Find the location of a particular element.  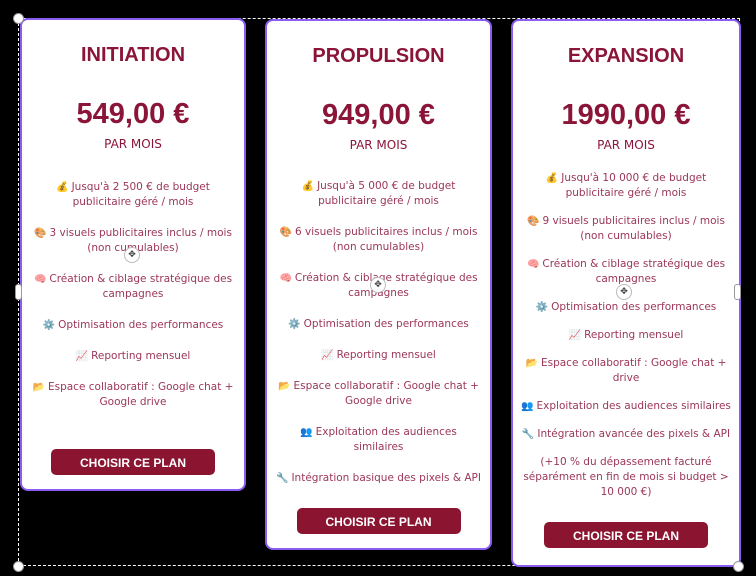

plan-price: 1990,00 € is located at coordinates (626, 115).